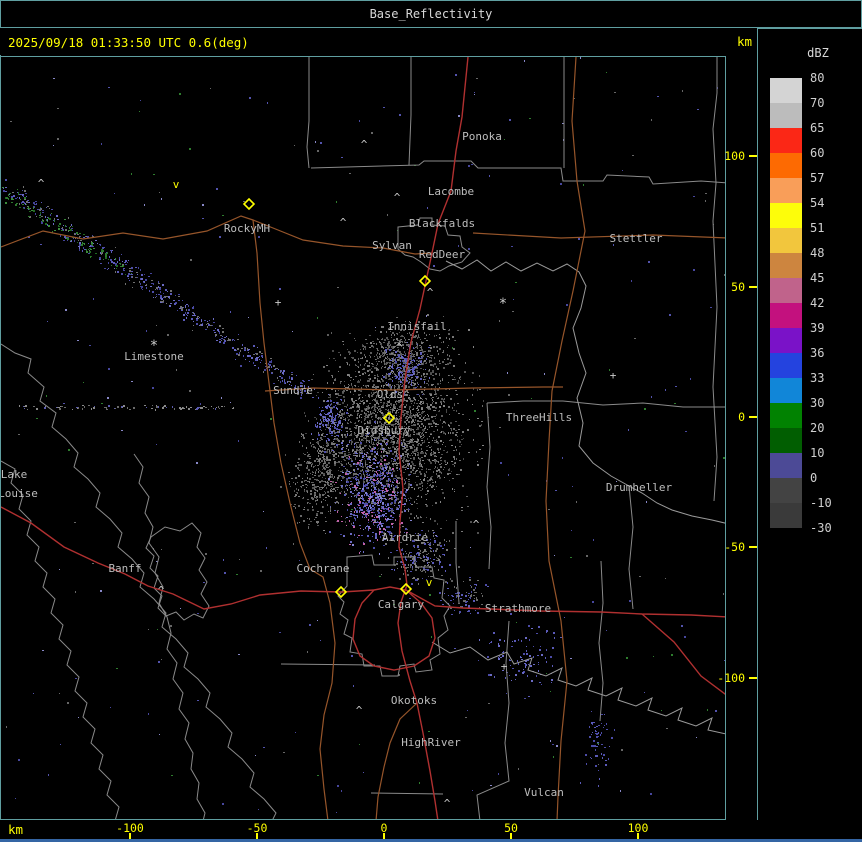  What do you see at coordinates (817, 303) in the screenshot?
I see `legend-tick-label: 42` at bounding box center [817, 303].